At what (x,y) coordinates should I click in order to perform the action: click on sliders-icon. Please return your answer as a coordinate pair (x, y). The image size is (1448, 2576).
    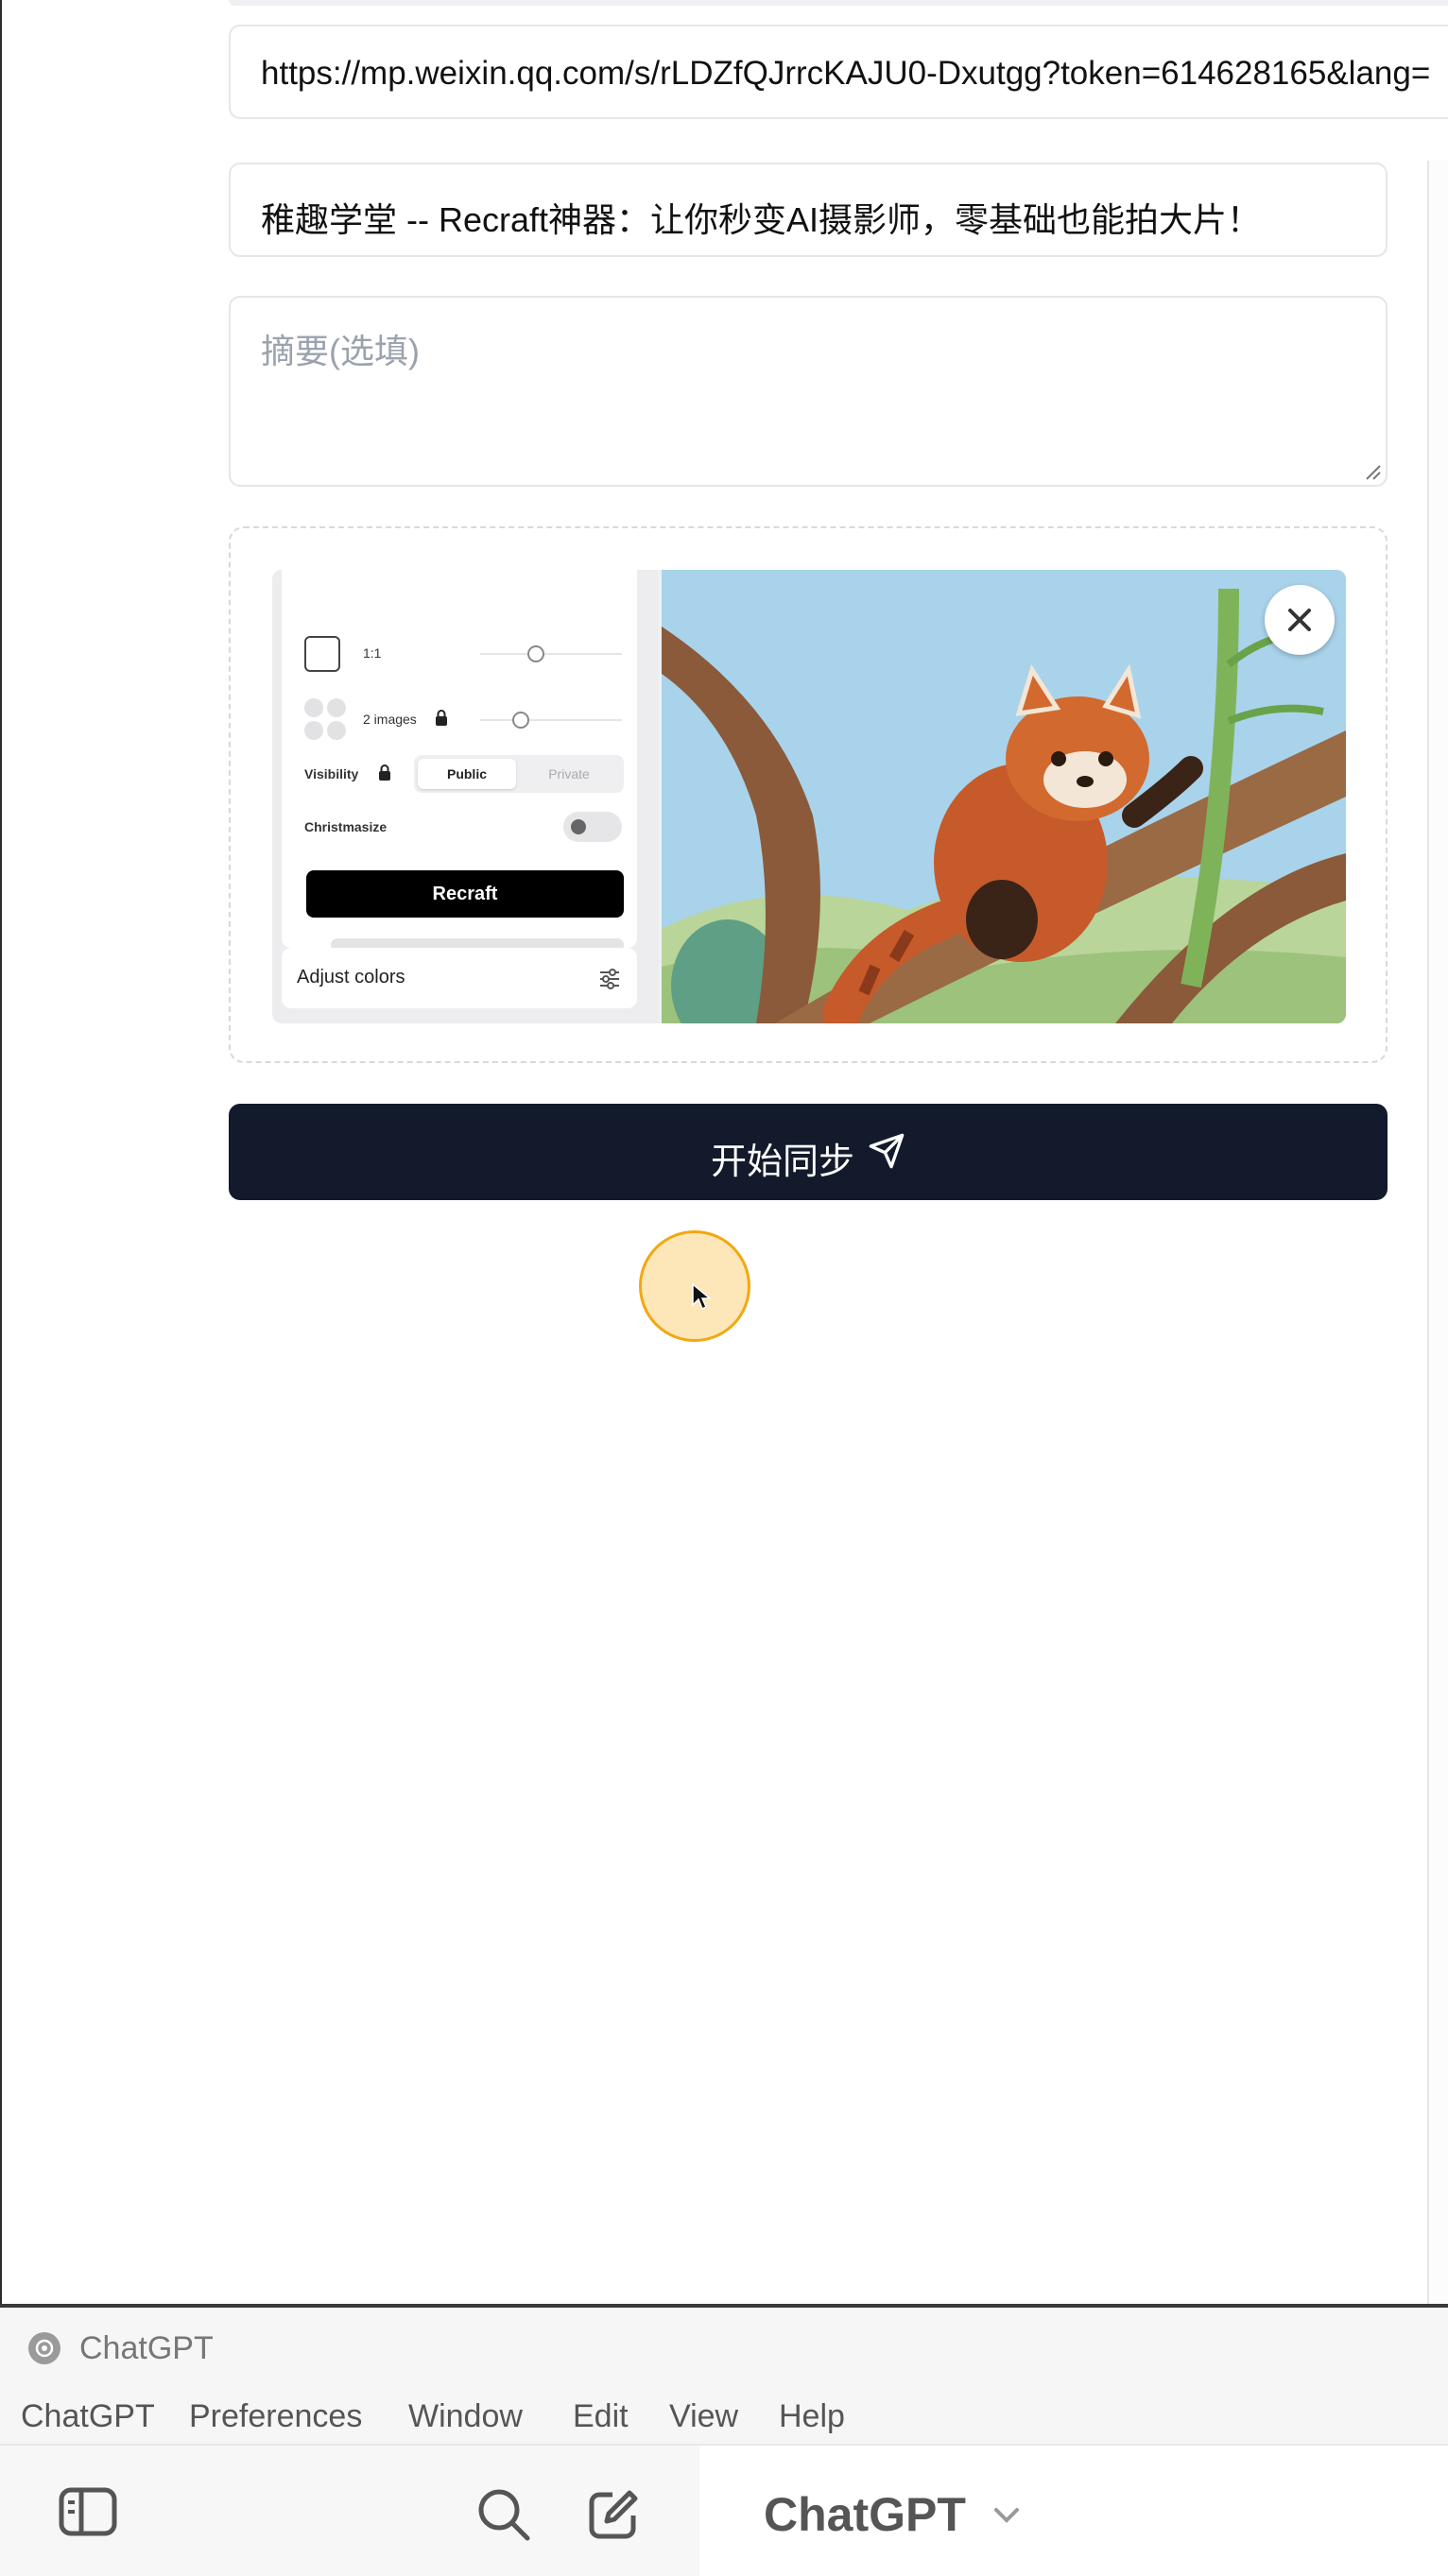
    Looking at the image, I should click on (609, 979).